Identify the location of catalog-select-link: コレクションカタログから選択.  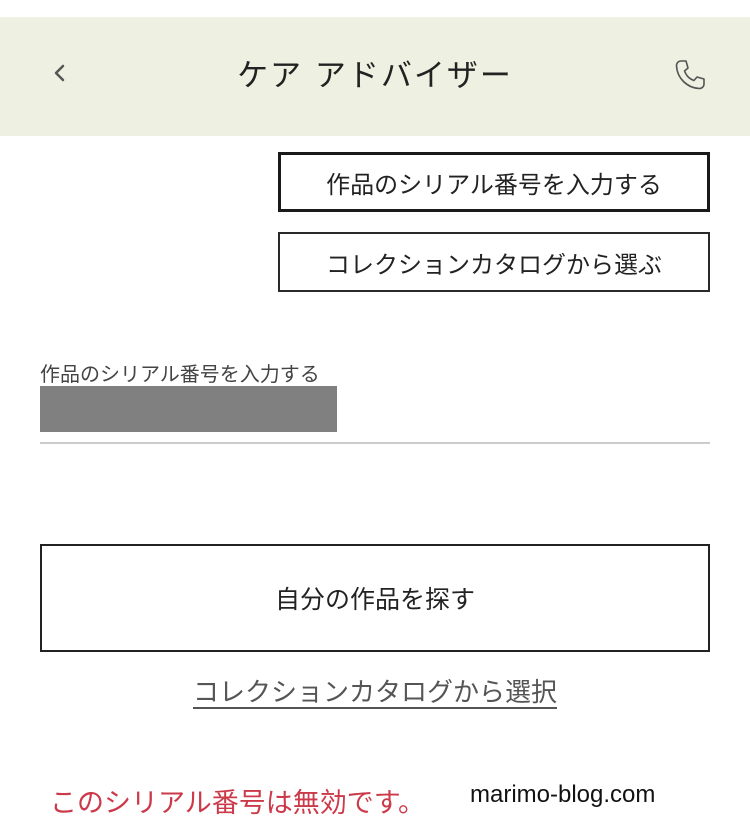
(375, 690).